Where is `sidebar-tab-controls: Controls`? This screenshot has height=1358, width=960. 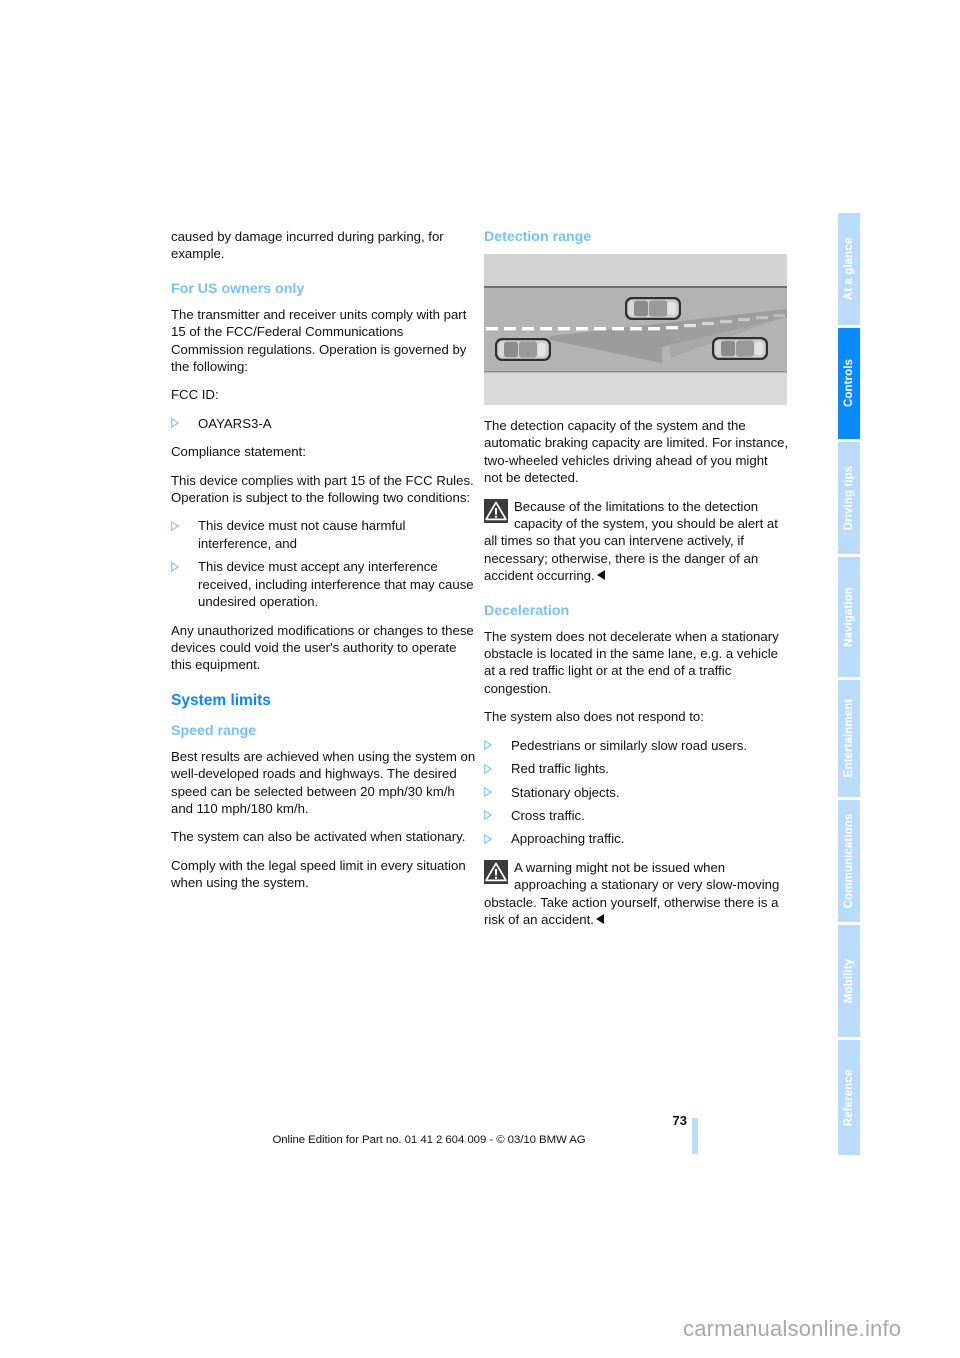 sidebar-tab-controls: Controls is located at coordinates (849, 383).